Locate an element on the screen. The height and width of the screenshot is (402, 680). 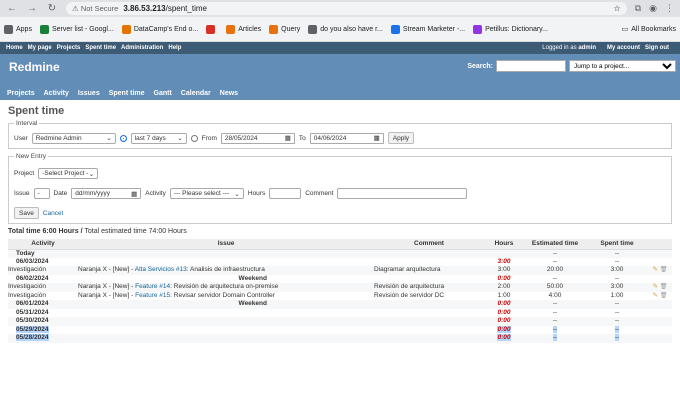
reload-icon: ↻ is located at coordinates (52, 8).